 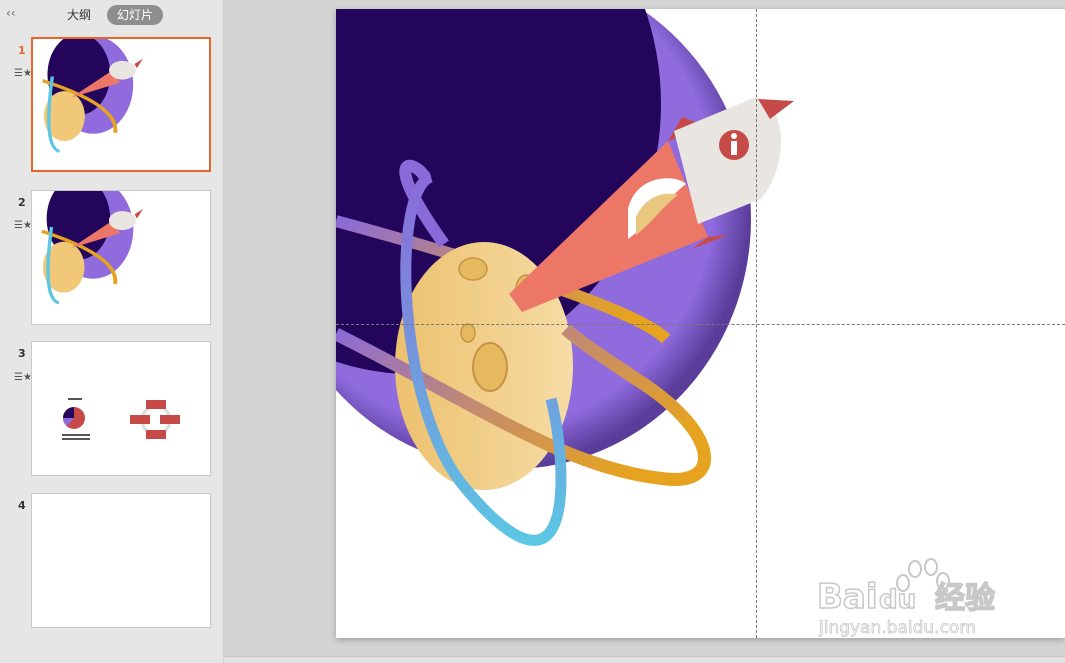 What do you see at coordinates (847, 597) in the screenshot?
I see `watermark-brand-latin: Bai` at bounding box center [847, 597].